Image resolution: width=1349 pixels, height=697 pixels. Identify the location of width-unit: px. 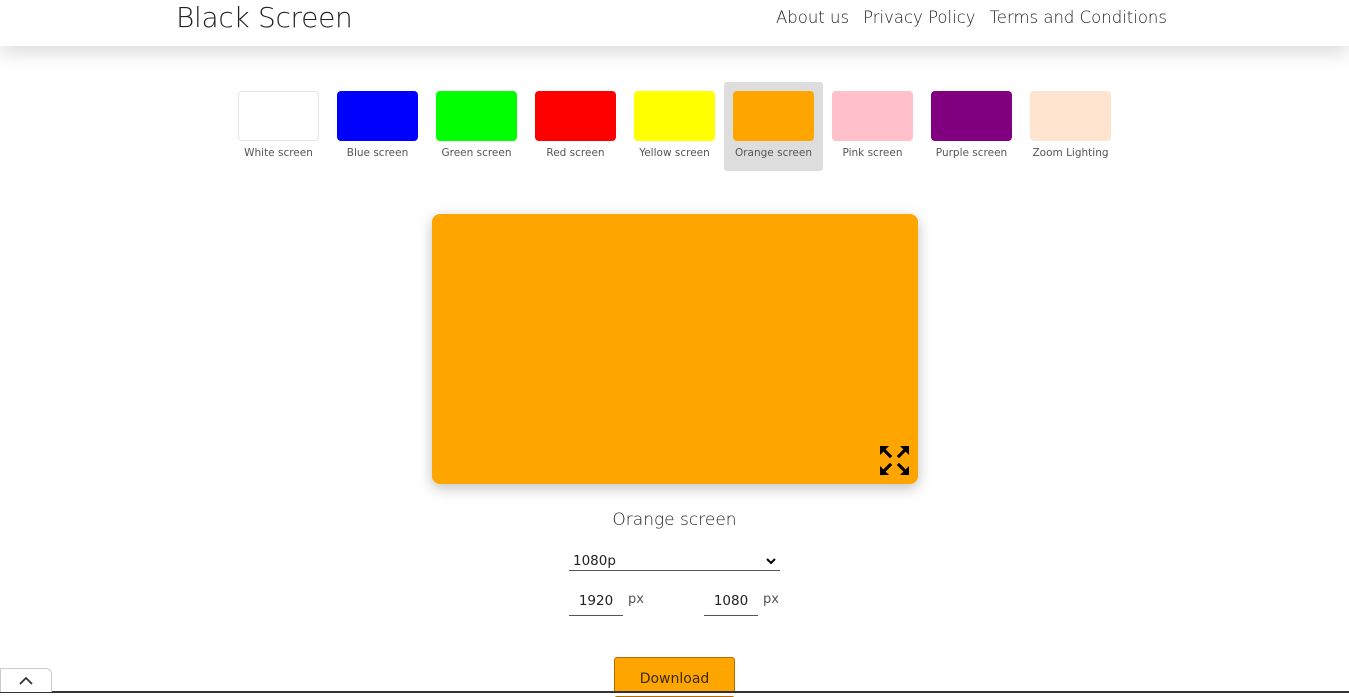
(636, 599).